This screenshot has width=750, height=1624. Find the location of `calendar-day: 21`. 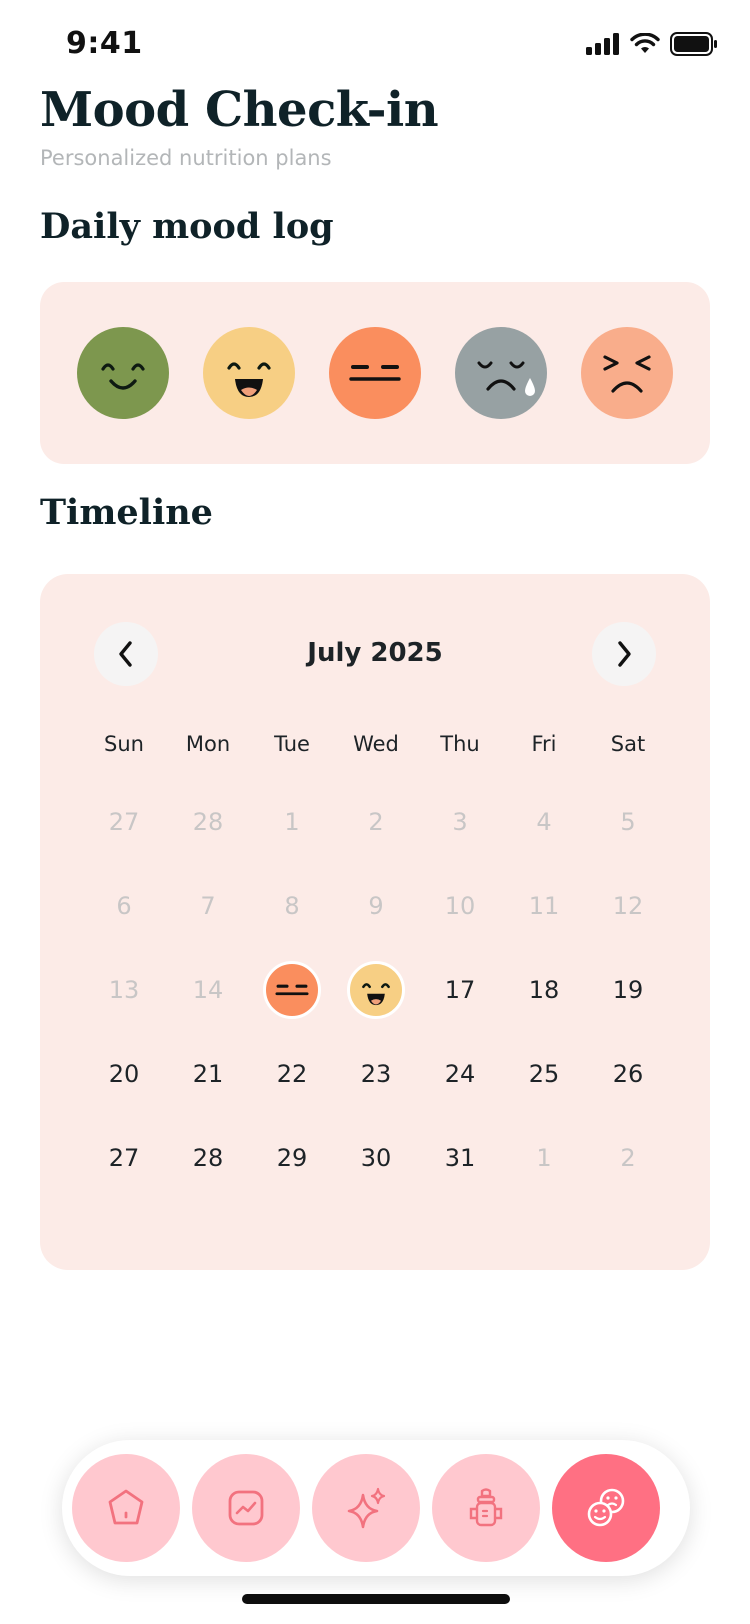

calendar-day: 21 is located at coordinates (208, 1074).